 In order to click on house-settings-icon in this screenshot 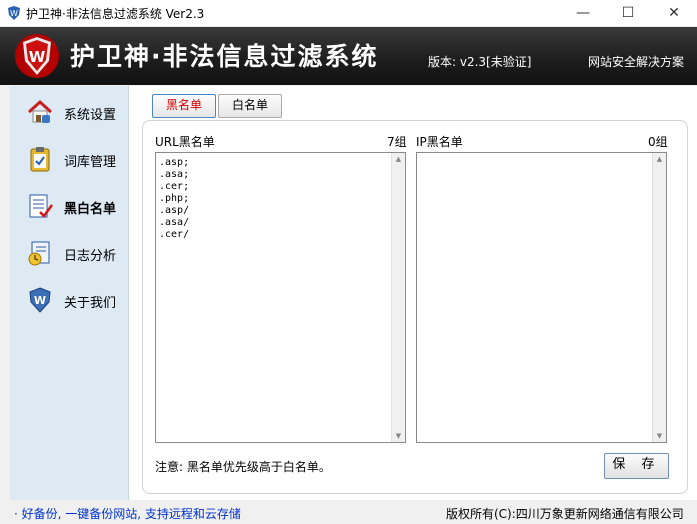, I will do `click(40, 111)`.